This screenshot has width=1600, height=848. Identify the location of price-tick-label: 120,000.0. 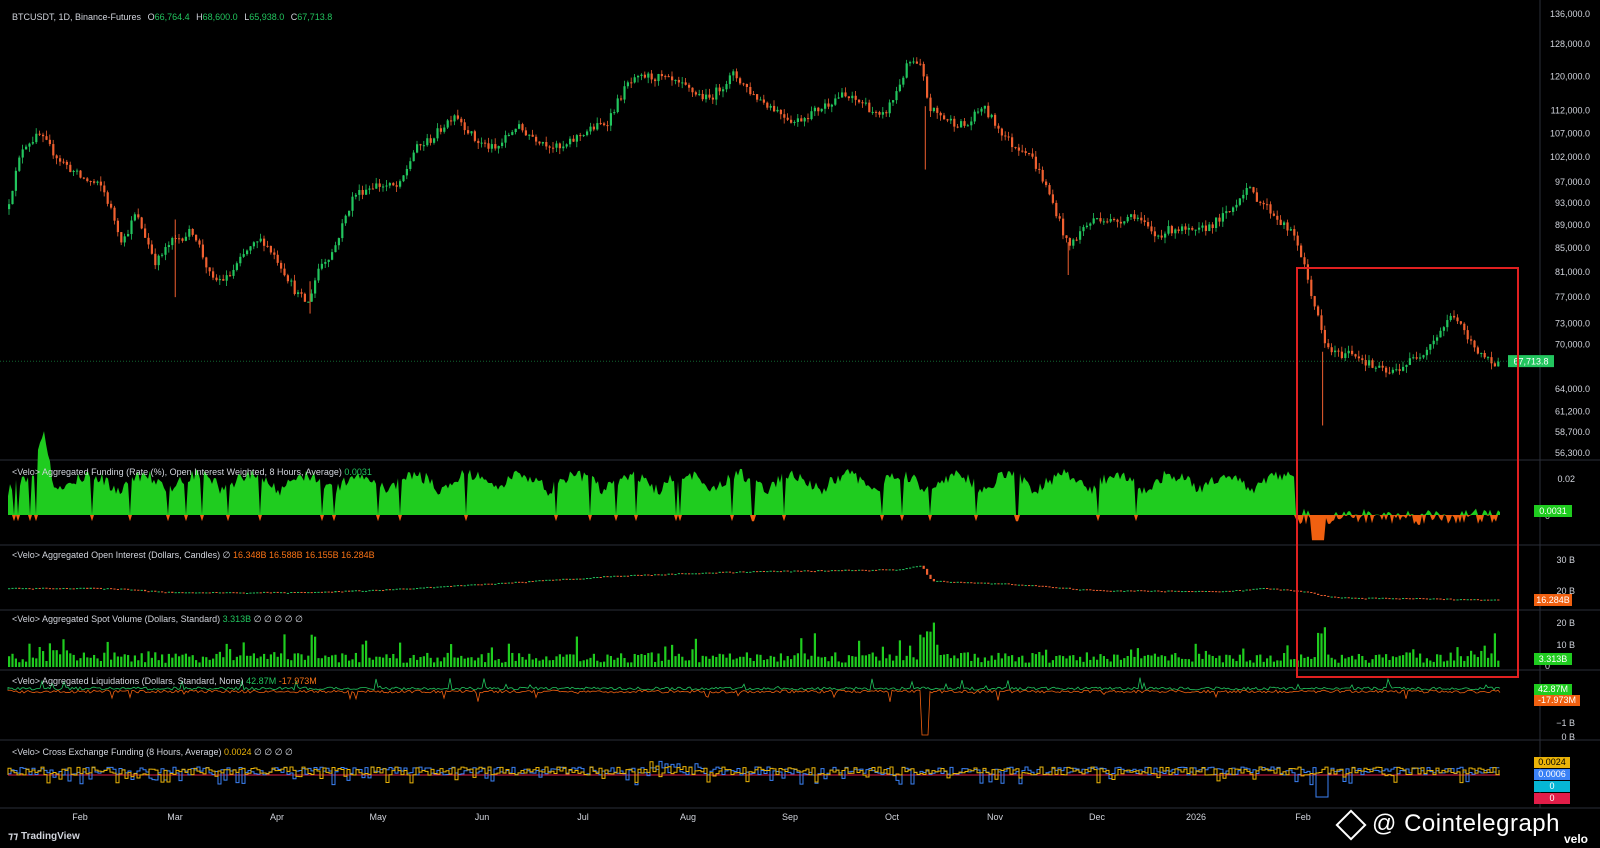
(1570, 76).